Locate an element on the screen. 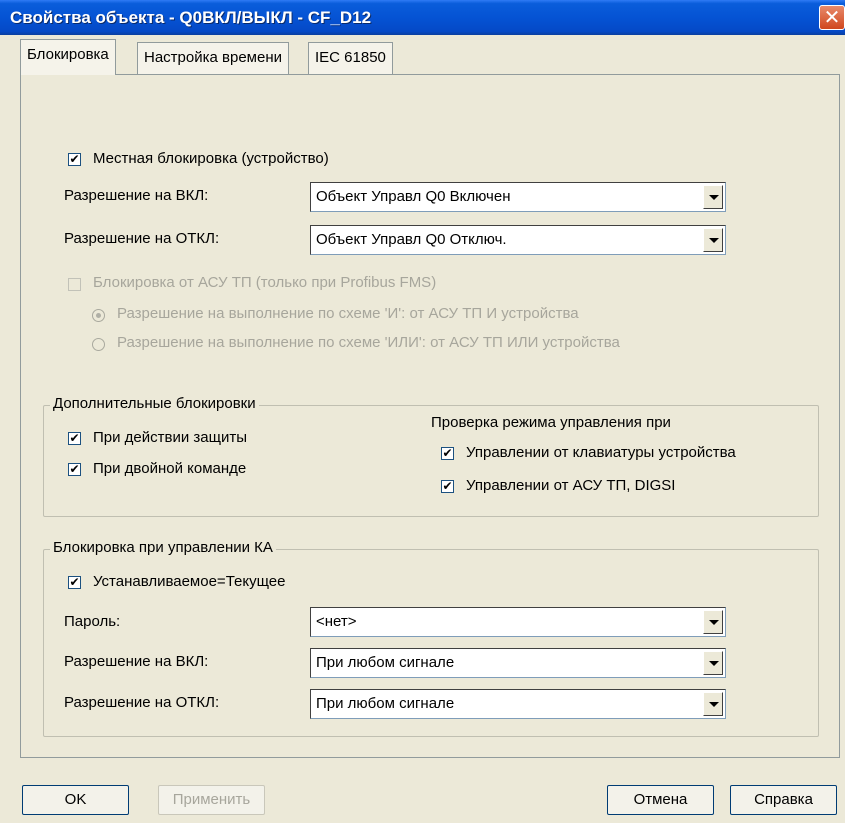 The height and width of the screenshot is (823, 845). double-command-checkbox: ✔ is located at coordinates (74, 469).